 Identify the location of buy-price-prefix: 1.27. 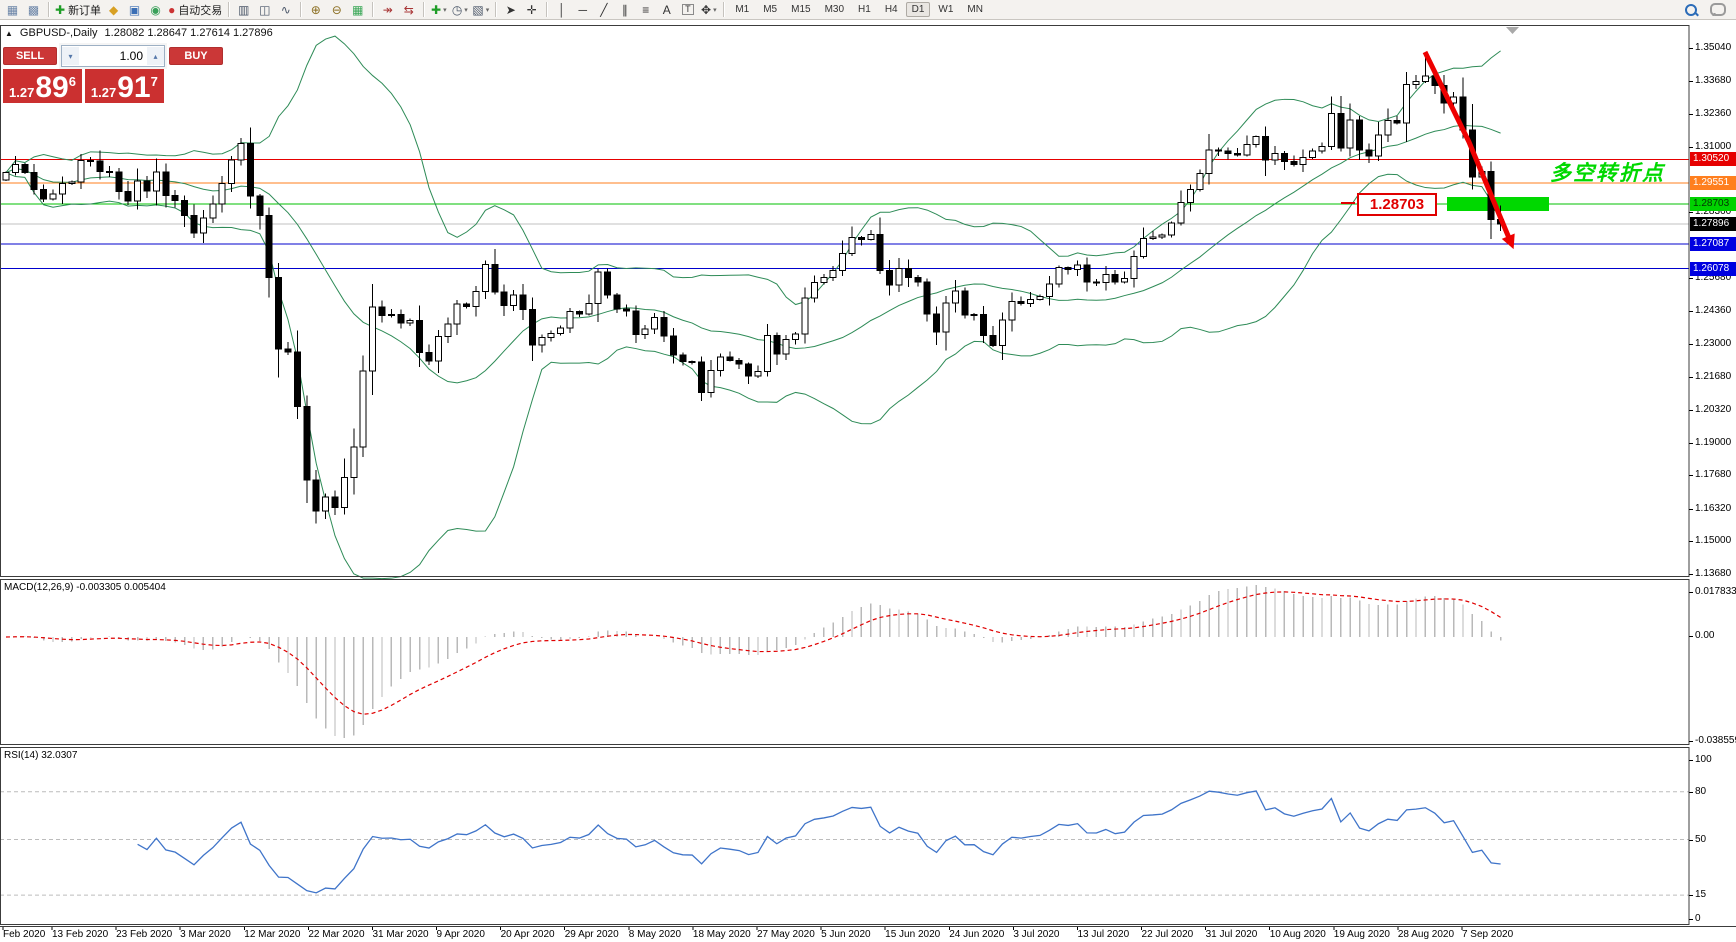
(103, 92).